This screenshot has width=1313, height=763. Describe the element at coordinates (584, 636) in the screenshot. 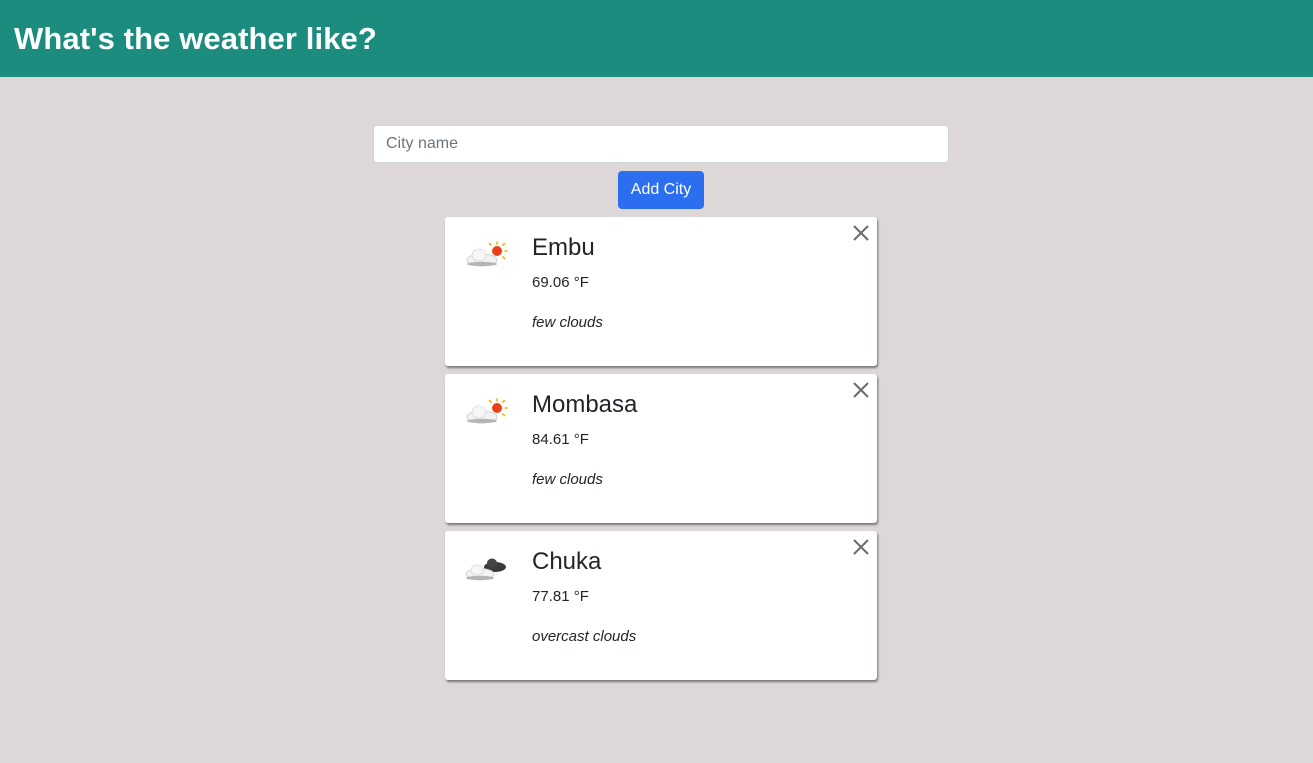

I see `weather-description: overcast clouds` at that location.